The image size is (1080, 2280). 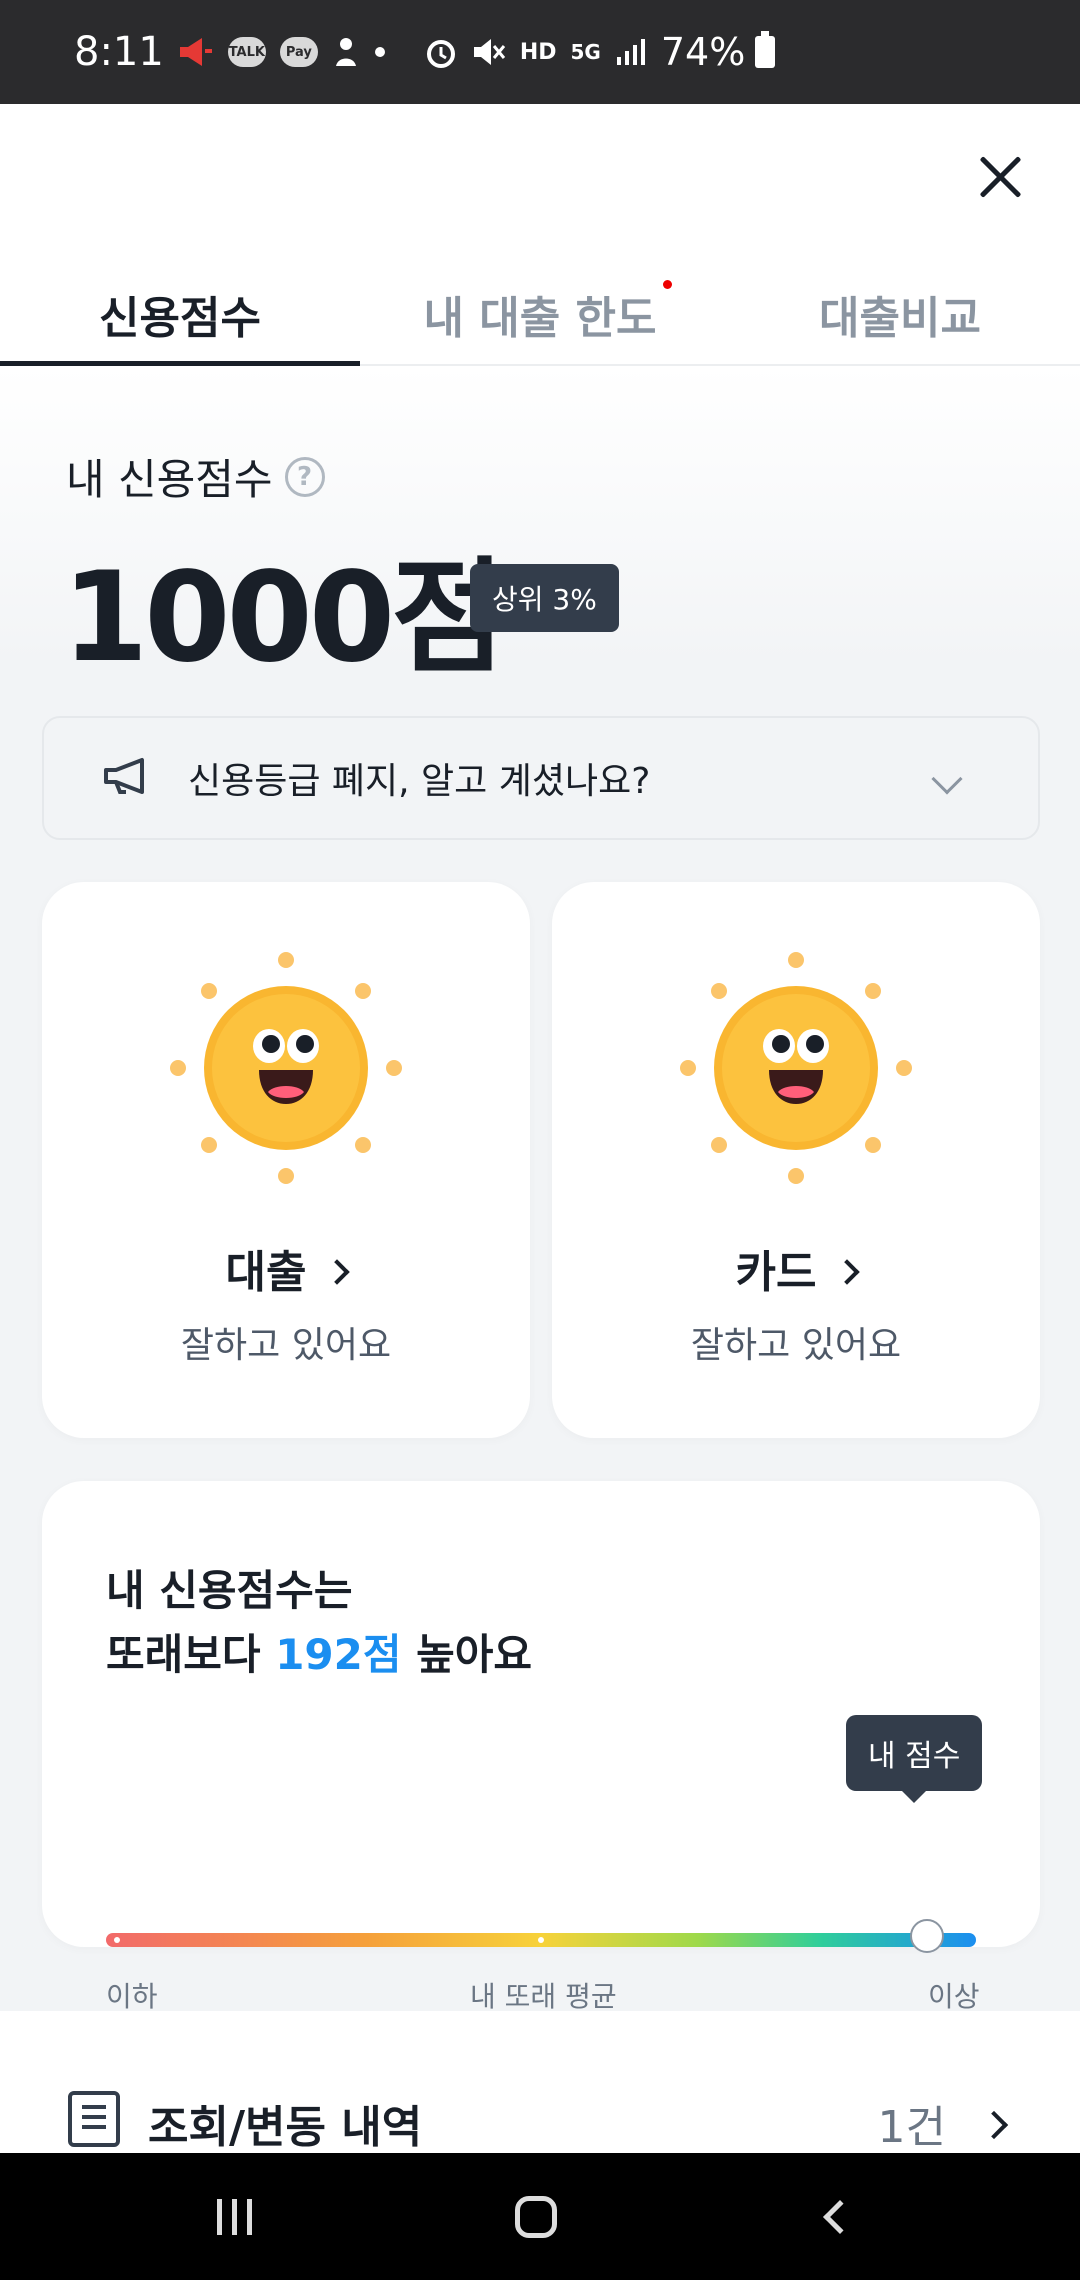 I want to click on pay-icon: Pay, so click(x=298, y=52).